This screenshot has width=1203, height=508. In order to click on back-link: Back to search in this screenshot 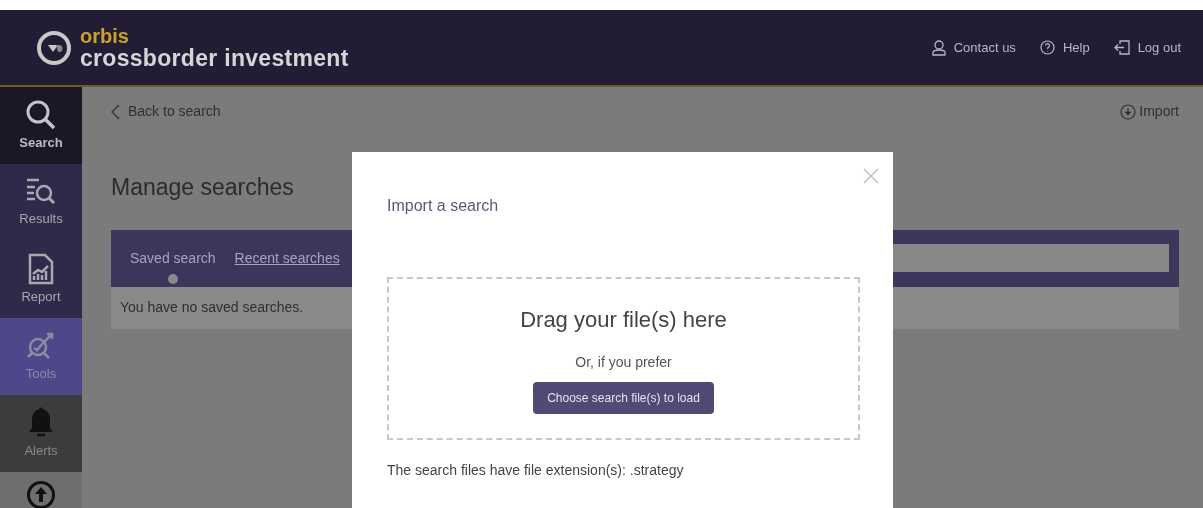, I will do `click(166, 111)`.